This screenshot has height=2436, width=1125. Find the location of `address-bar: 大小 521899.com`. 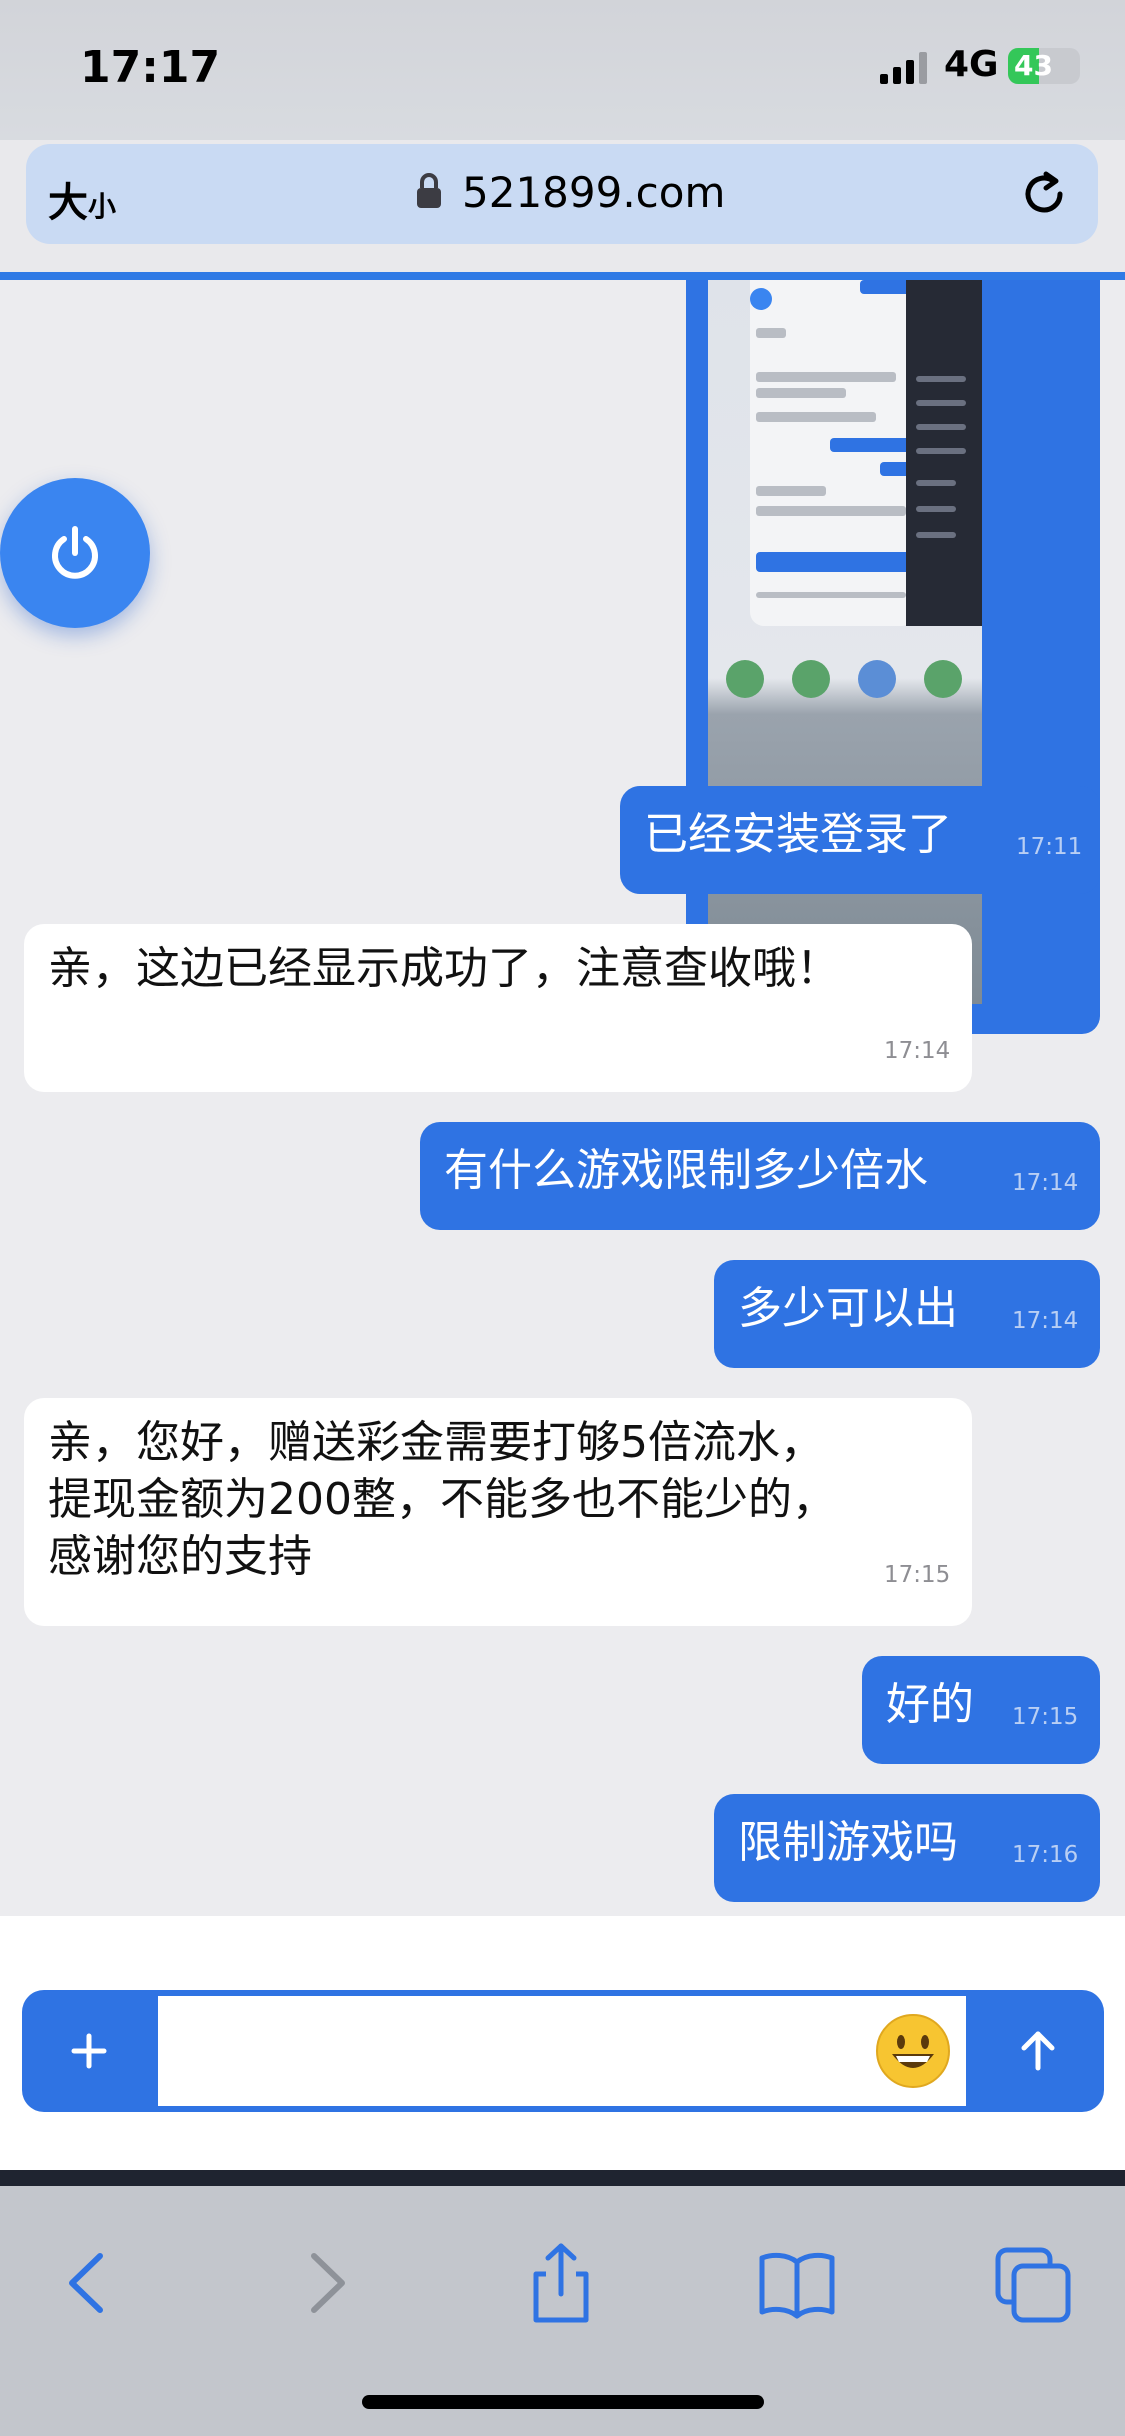

address-bar: 大小 521899.com is located at coordinates (562, 194).